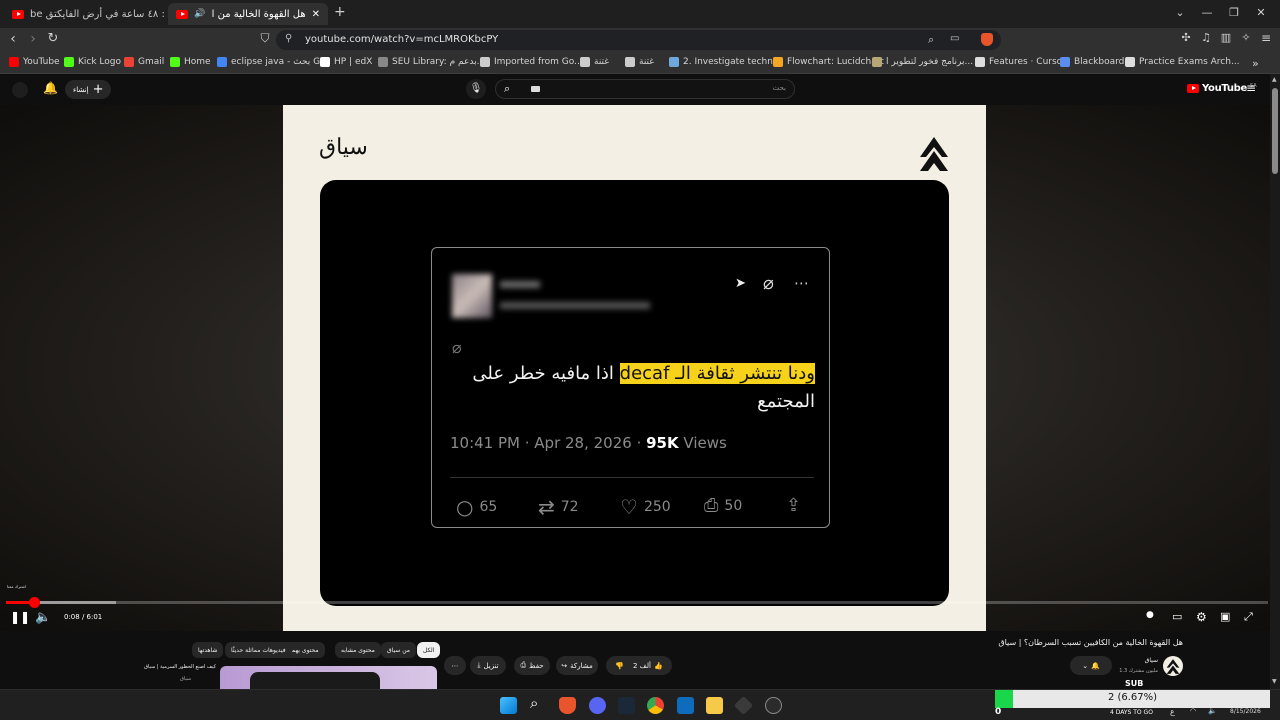 The image size is (1280, 720). I want to click on file-explorer-icon, so click(714, 705).